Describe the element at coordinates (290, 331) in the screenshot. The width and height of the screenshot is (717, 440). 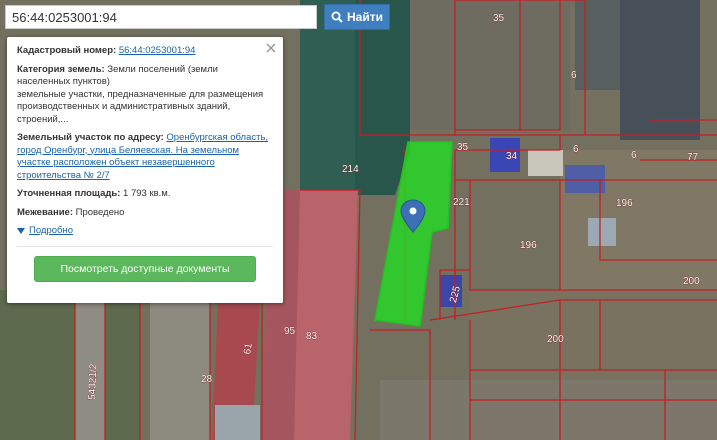
I see `parcel-label-95: 95` at that location.